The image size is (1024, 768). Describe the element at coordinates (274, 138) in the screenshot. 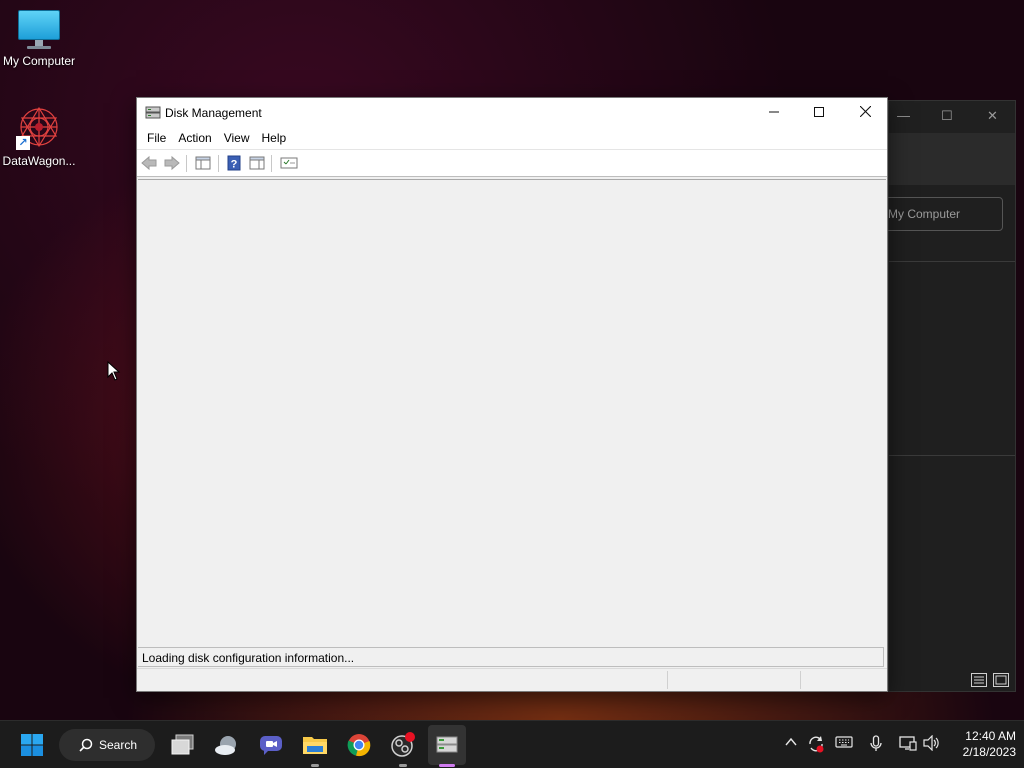

I see `menu-help: Help` at that location.